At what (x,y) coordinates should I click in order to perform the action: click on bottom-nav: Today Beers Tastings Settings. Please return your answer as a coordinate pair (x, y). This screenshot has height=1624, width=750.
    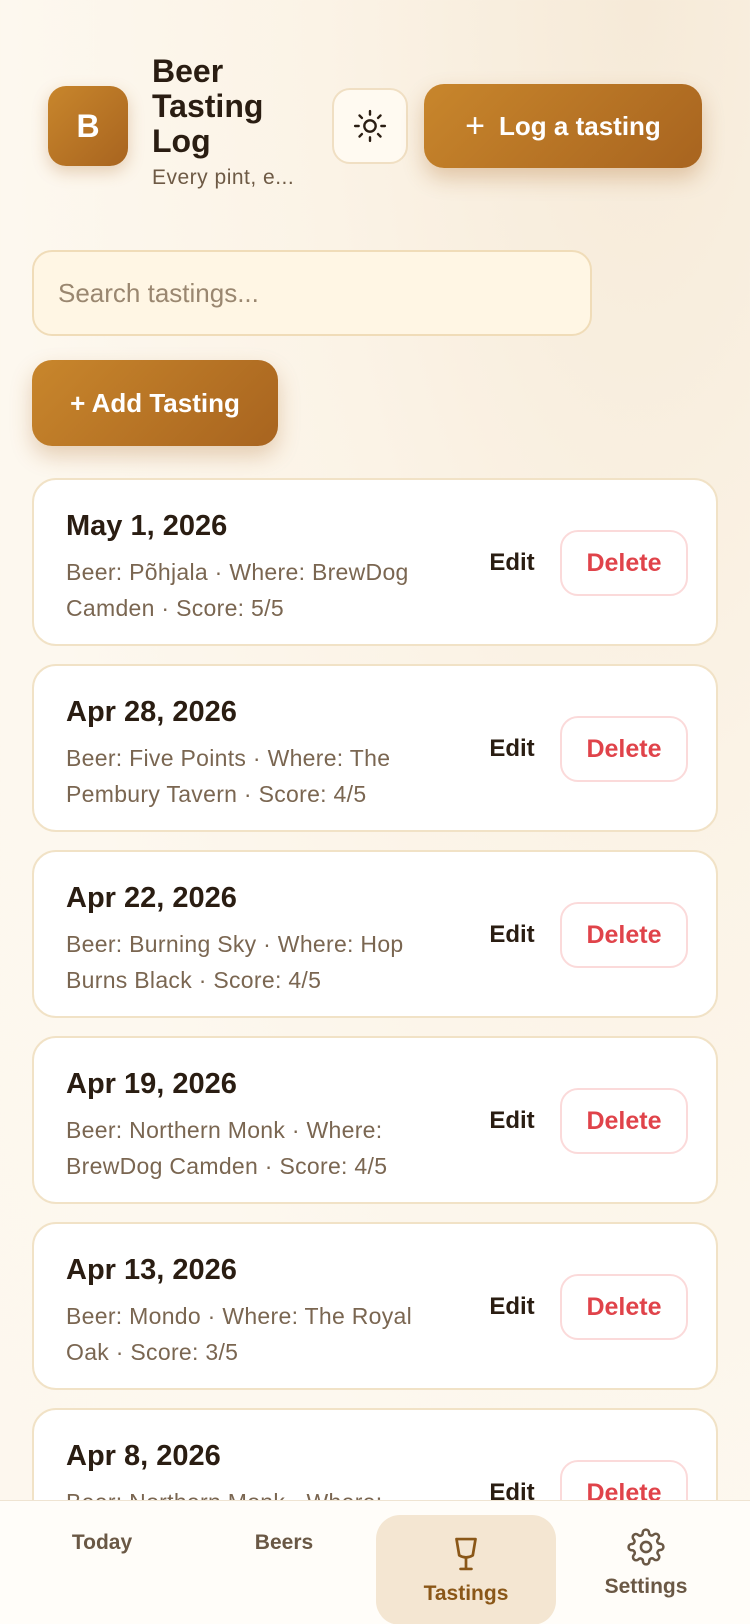
    Looking at the image, I should click on (375, 1562).